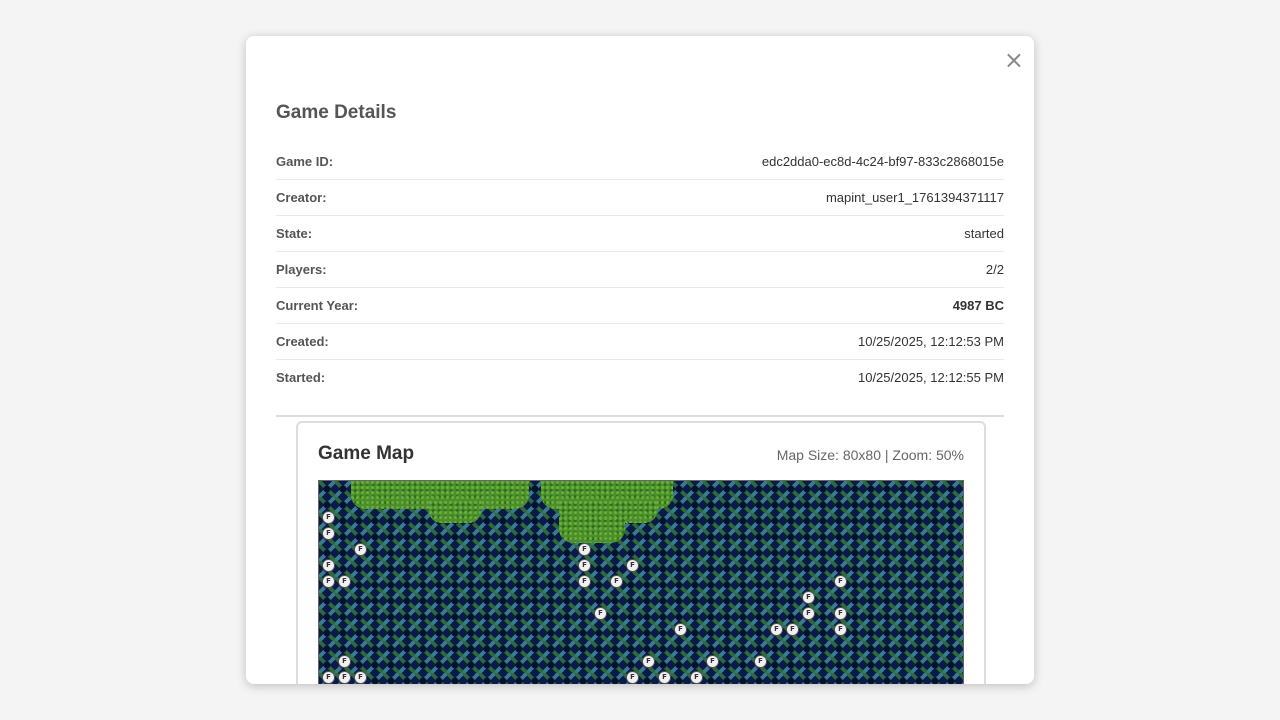 The height and width of the screenshot is (720, 1280). What do you see at coordinates (640, 342) in the screenshot?
I see `detail-row-created: Created: 10/25/2025, 12:12:53 PM` at bounding box center [640, 342].